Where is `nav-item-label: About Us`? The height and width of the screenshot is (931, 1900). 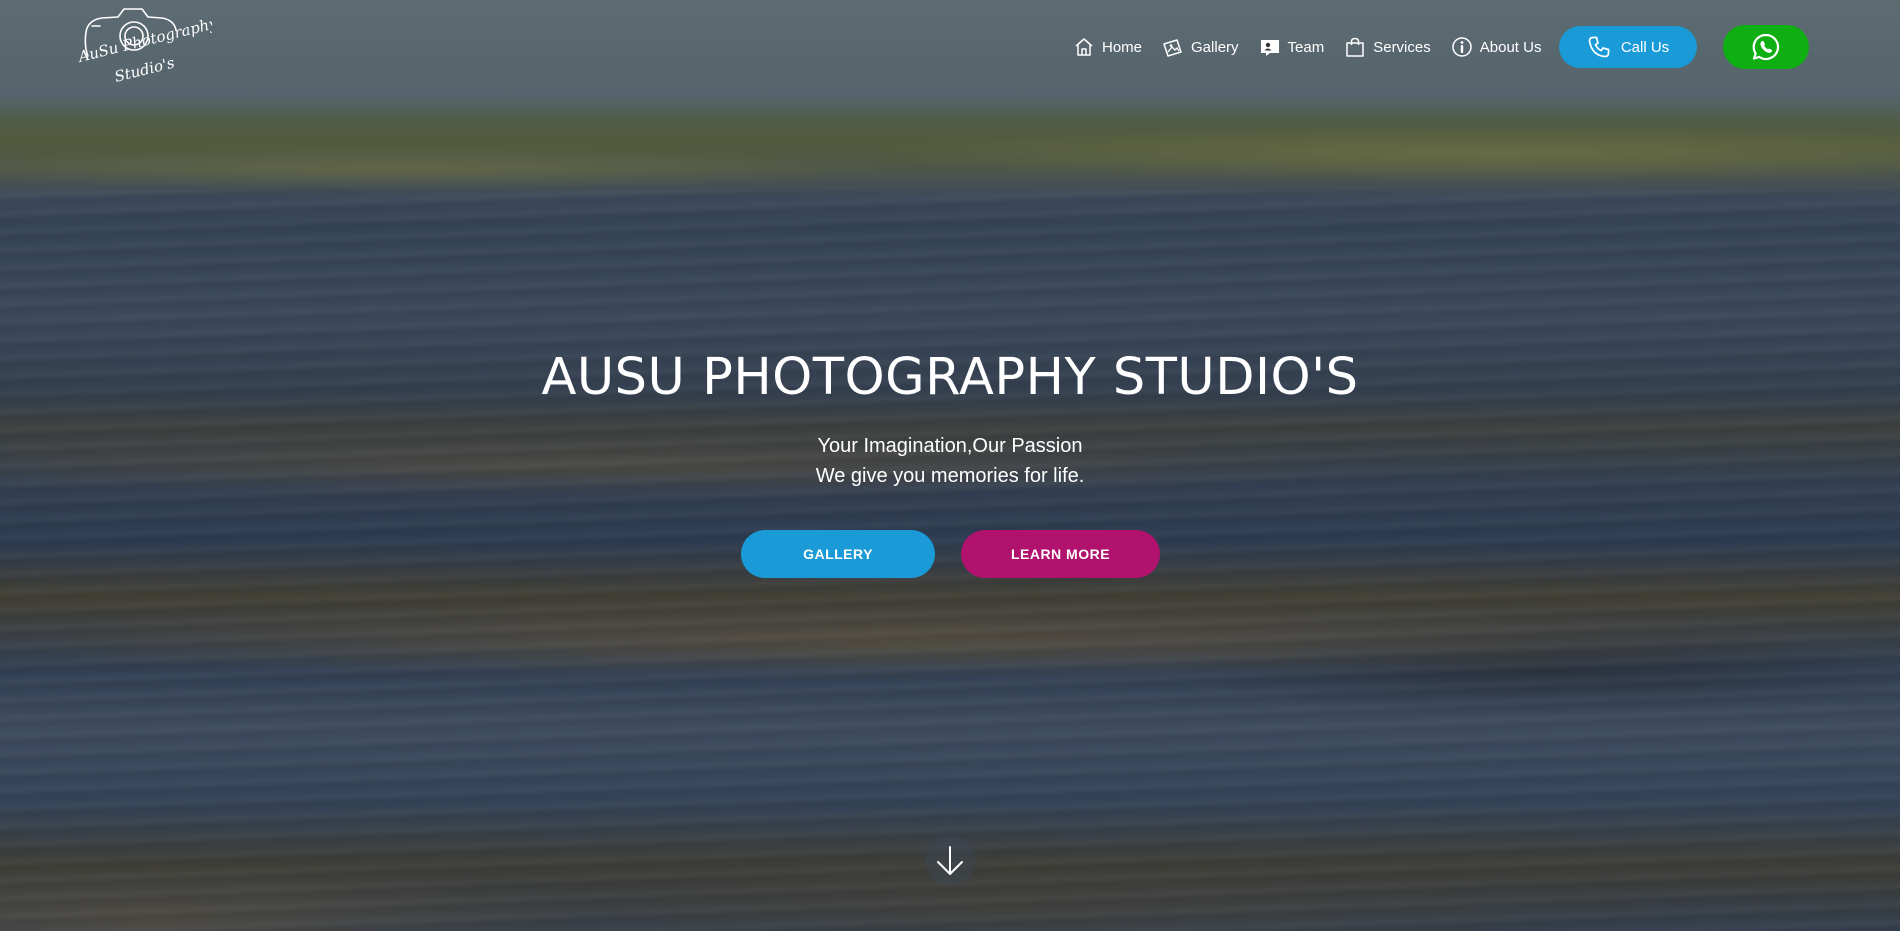
nav-item-label: About Us is located at coordinates (1510, 47).